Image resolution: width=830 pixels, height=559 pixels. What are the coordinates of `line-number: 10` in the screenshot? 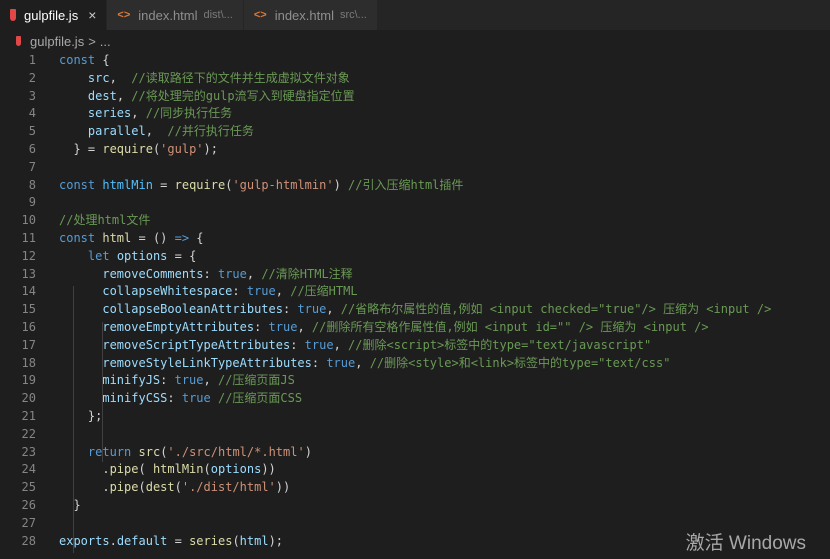 It's located at (28, 220).